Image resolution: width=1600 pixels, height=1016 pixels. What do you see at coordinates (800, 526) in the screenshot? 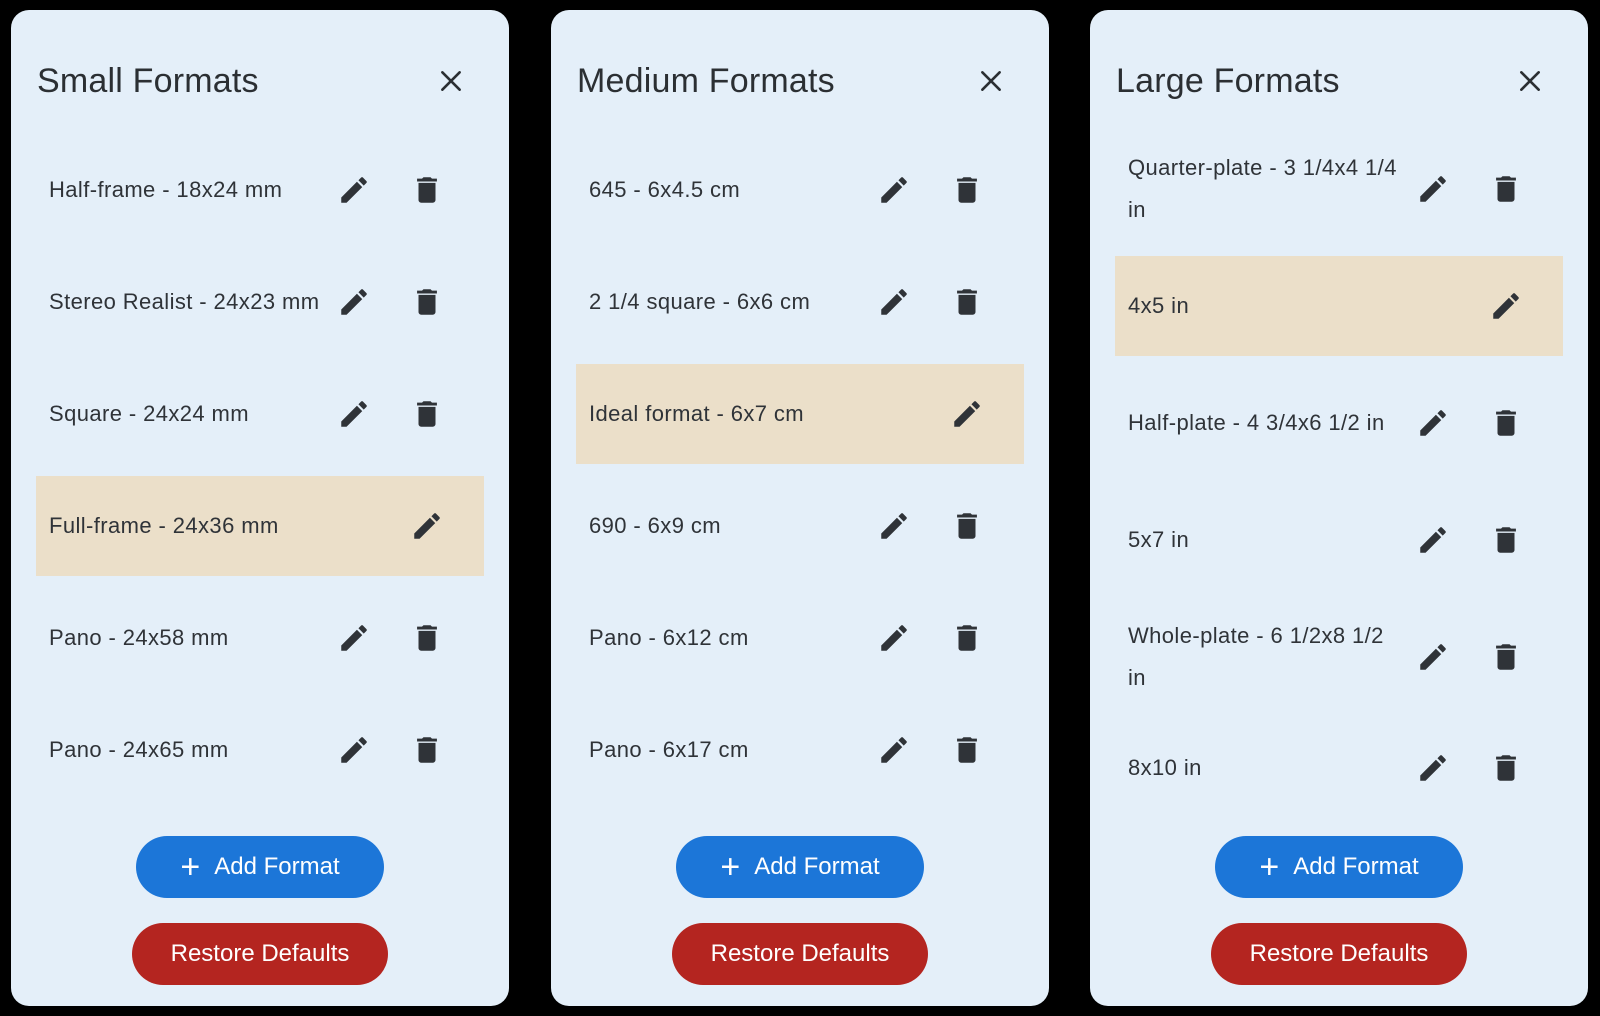
I see `list-item: 690 - 6x9 cm` at bounding box center [800, 526].